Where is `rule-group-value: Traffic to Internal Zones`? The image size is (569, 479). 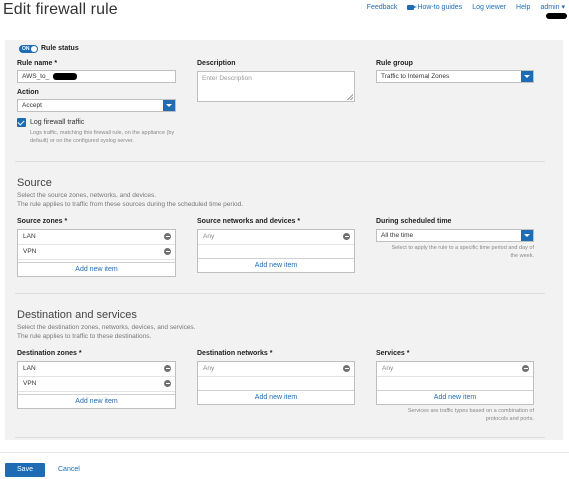 rule-group-value: Traffic to Internal Zones is located at coordinates (415, 76).